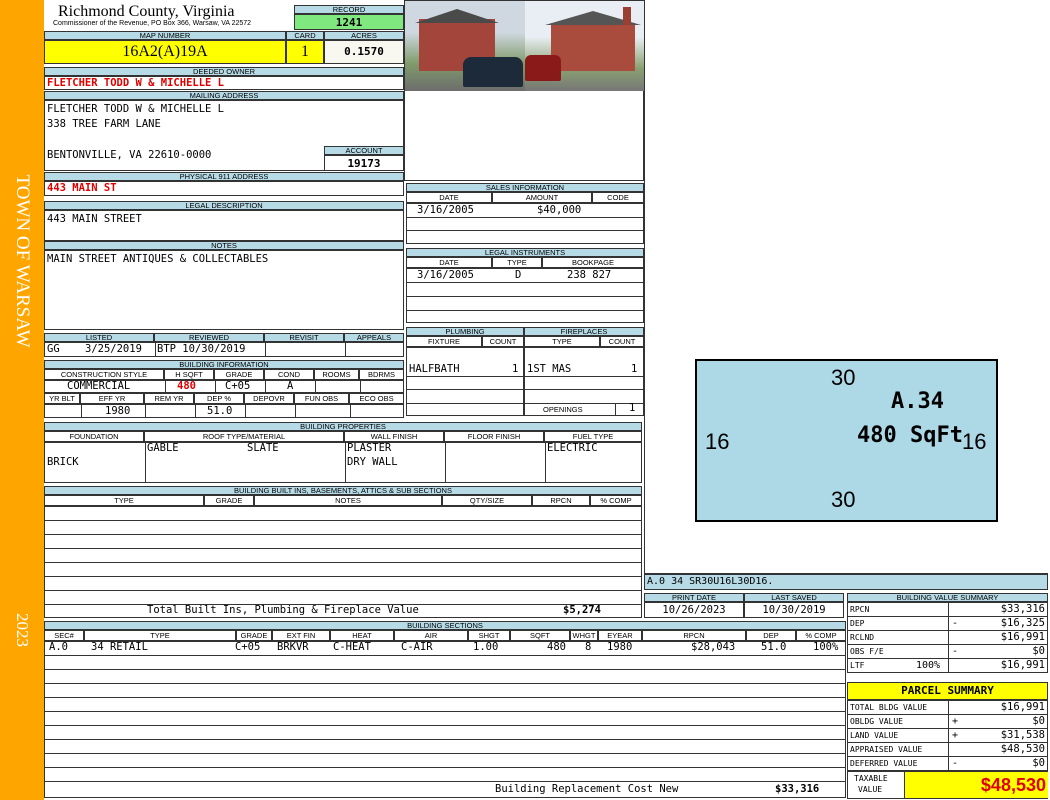  What do you see at coordinates (947, 691) in the screenshot?
I see `parcel-summary-label: PARCEL SUMMARY` at bounding box center [947, 691].